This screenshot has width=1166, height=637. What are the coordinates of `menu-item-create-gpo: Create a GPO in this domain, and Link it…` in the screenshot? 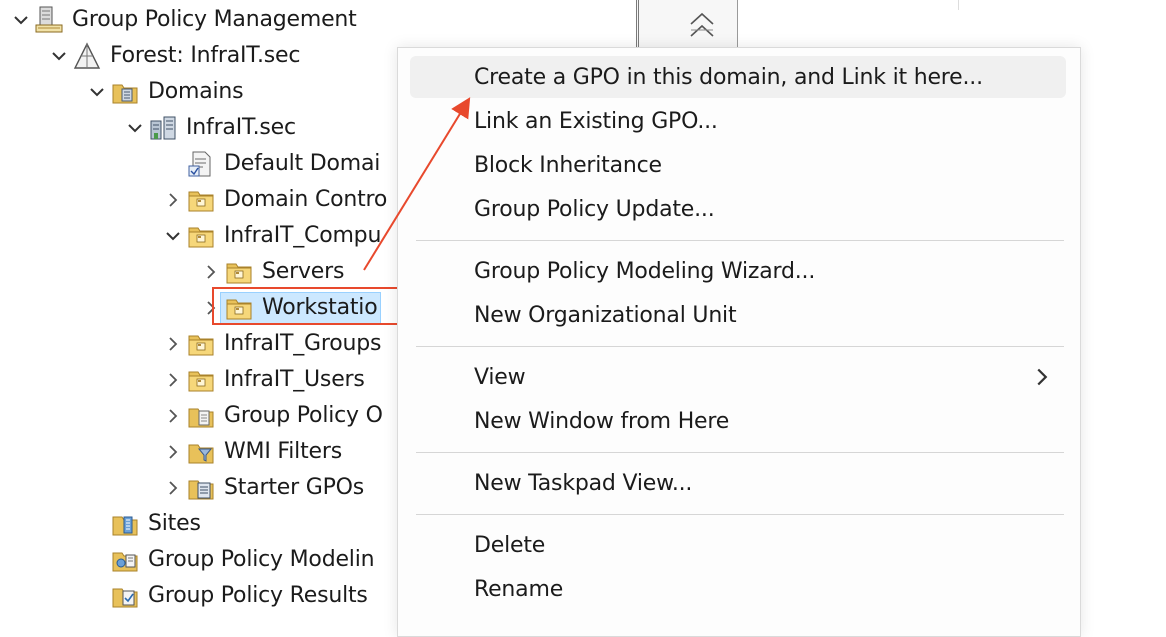 It's located at (738, 77).